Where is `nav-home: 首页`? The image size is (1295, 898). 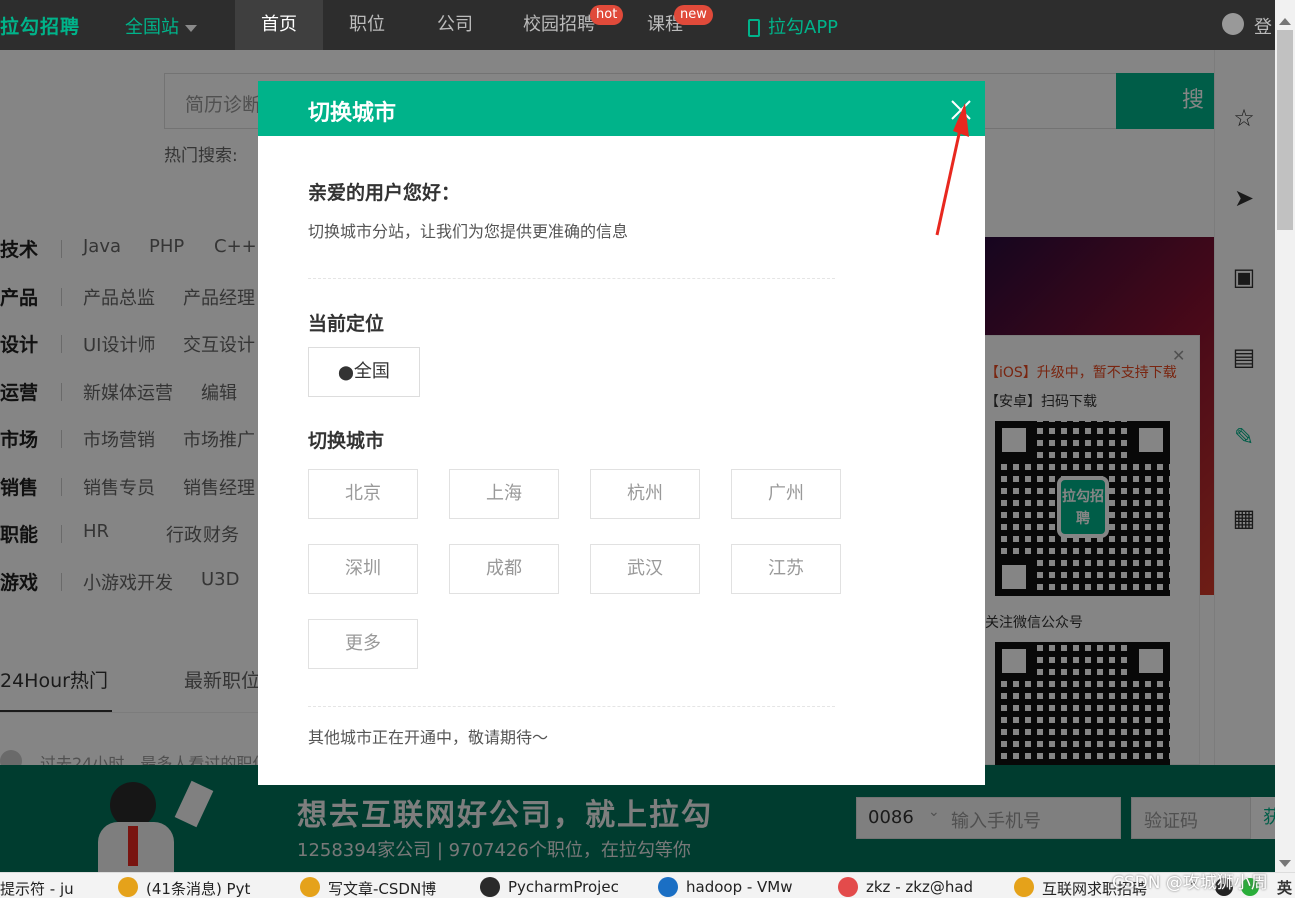
nav-home: 首页 is located at coordinates (279, 25).